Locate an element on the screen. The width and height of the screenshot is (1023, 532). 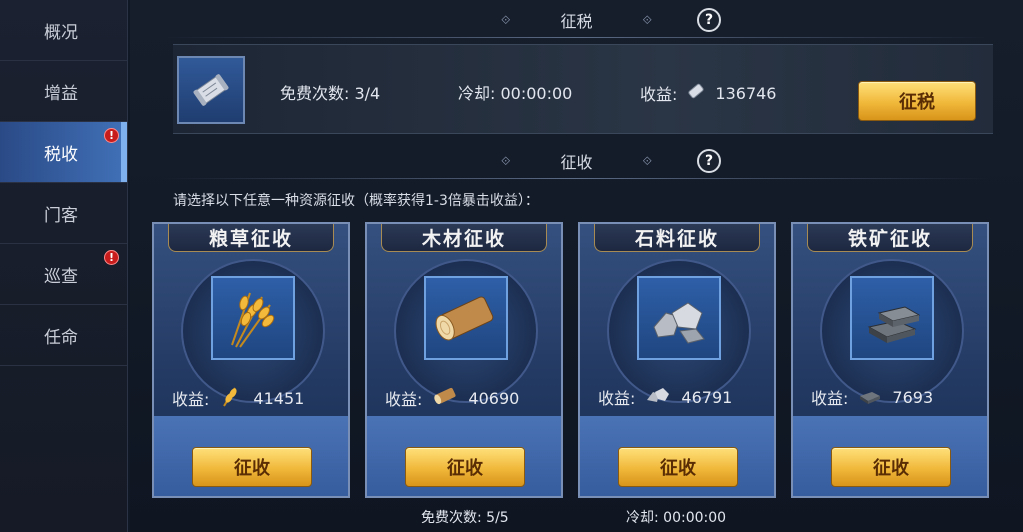
tax-cooldown: 冷却: 00:00:00 is located at coordinates (515, 93).